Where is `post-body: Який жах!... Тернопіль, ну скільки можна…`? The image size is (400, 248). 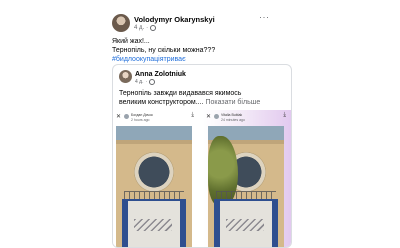 post-body: Який жах!... Тернопіль, ну скільки можна… is located at coordinates (198, 50).